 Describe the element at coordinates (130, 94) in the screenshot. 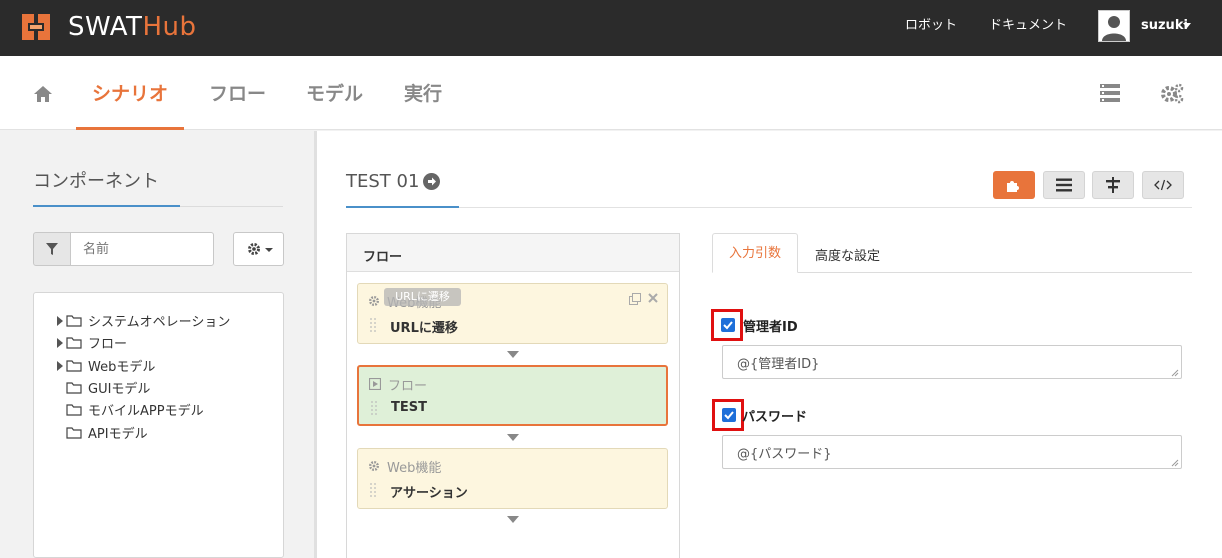

I see `tab-scenario: シナリオ` at that location.